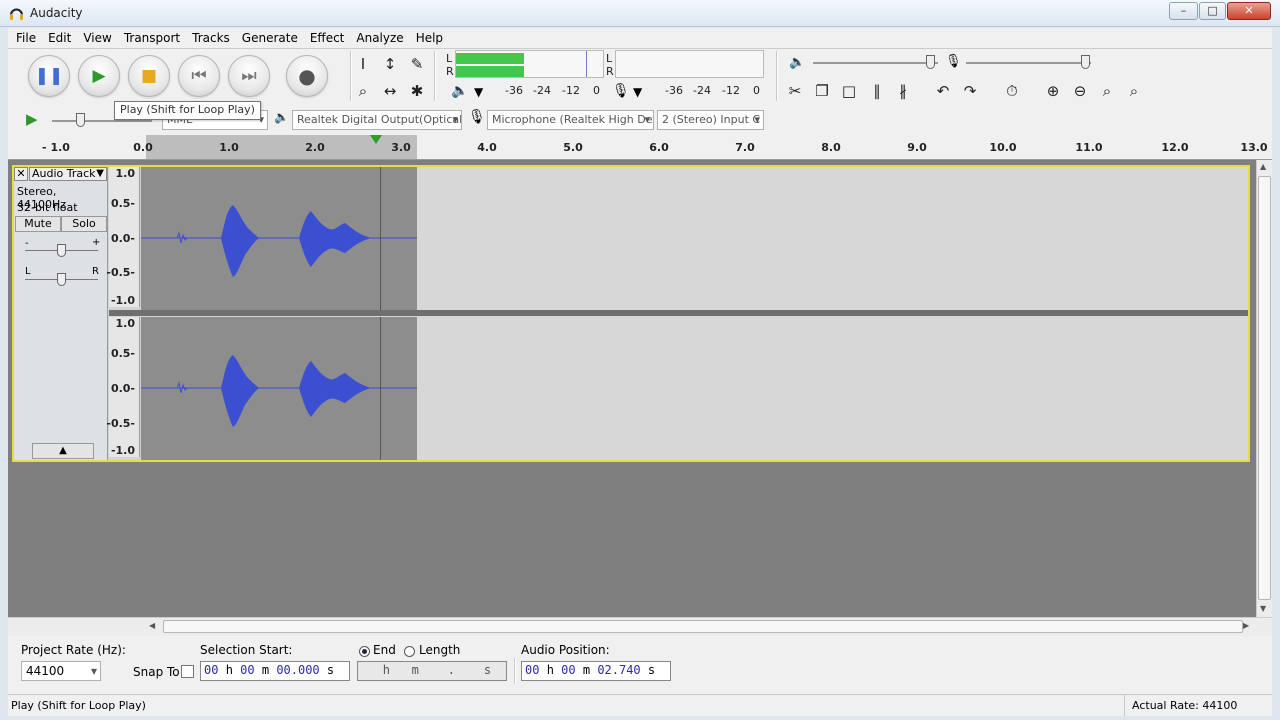 The image size is (1280, 720). I want to click on stop-icon: ■, so click(149, 76).